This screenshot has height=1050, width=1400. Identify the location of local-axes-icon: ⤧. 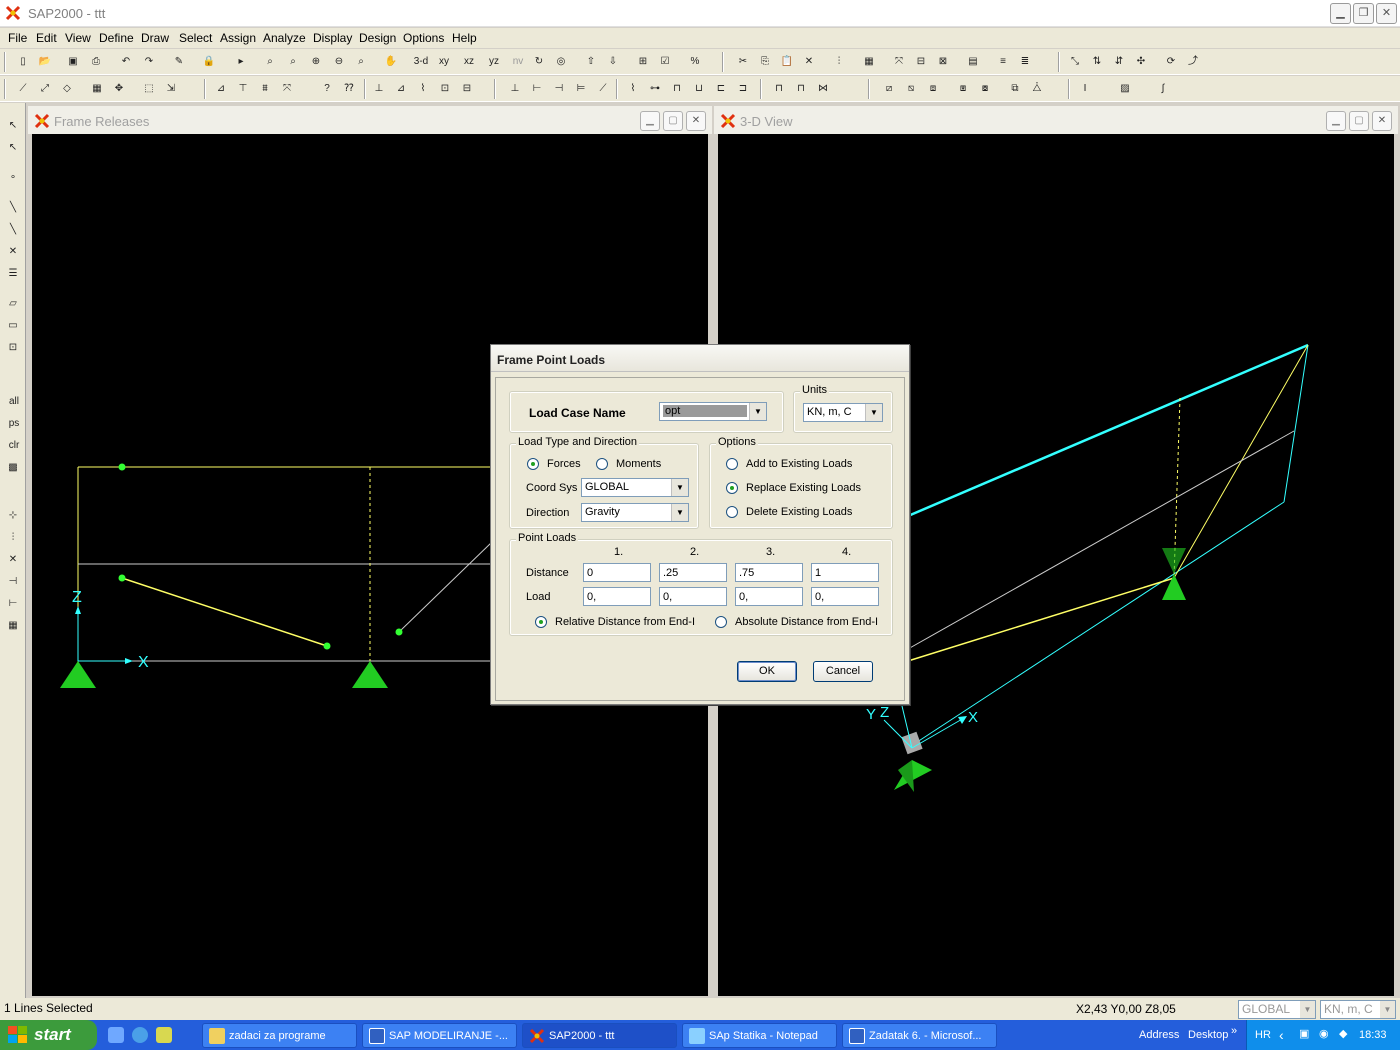
(287, 89).